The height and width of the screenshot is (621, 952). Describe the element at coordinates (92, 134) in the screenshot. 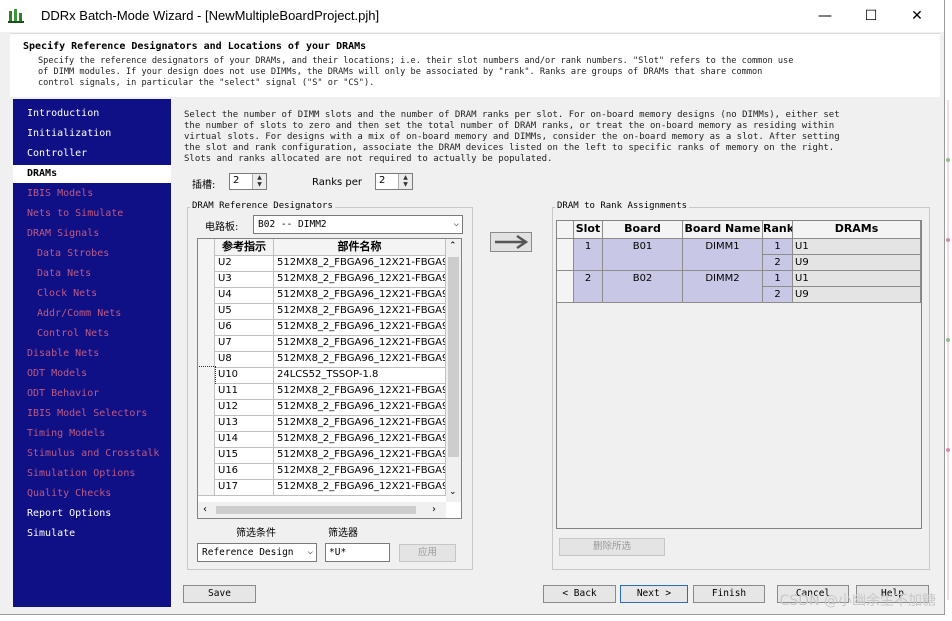

I see `nav-item-initialization: Initialization` at that location.